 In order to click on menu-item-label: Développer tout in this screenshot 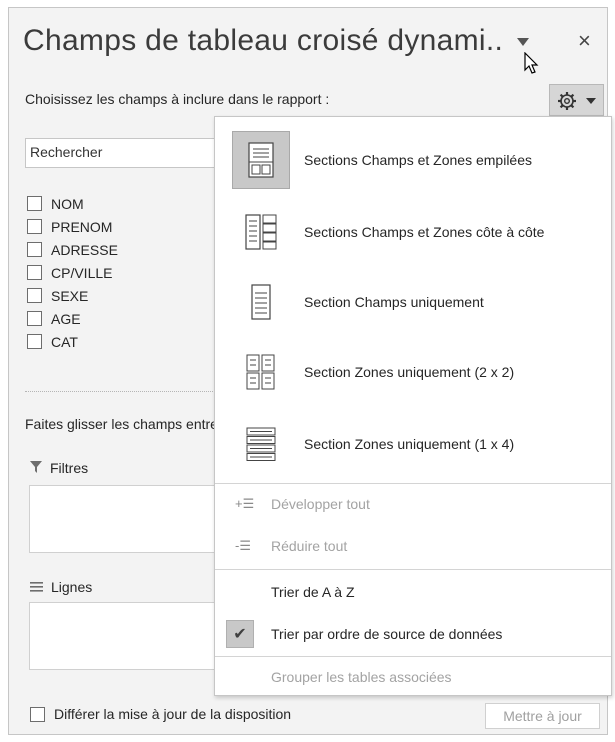, I will do `click(320, 504)`.